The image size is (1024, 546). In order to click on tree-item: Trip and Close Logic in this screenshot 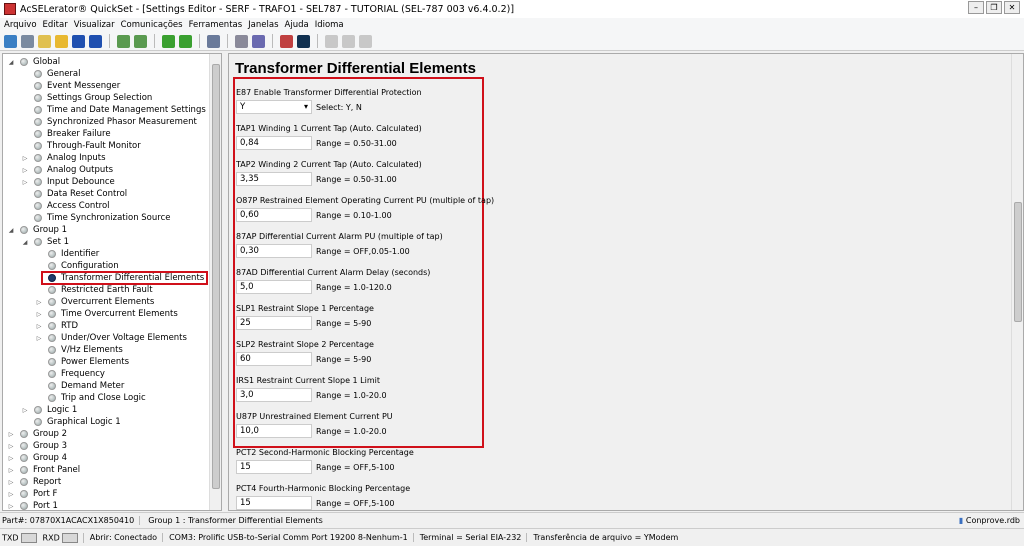, I will do `click(90, 398)`.